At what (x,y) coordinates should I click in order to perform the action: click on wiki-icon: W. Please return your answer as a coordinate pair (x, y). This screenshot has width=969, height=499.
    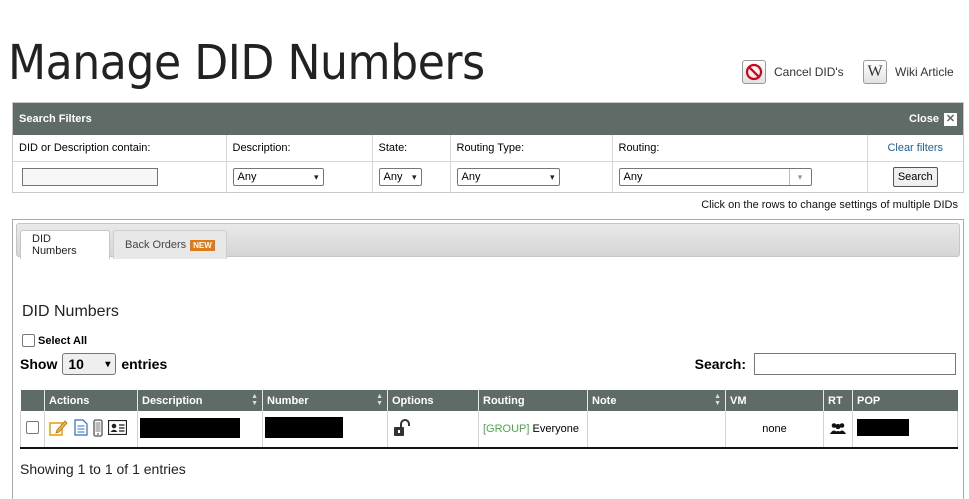
    Looking at the image, I should click on (875, 72).